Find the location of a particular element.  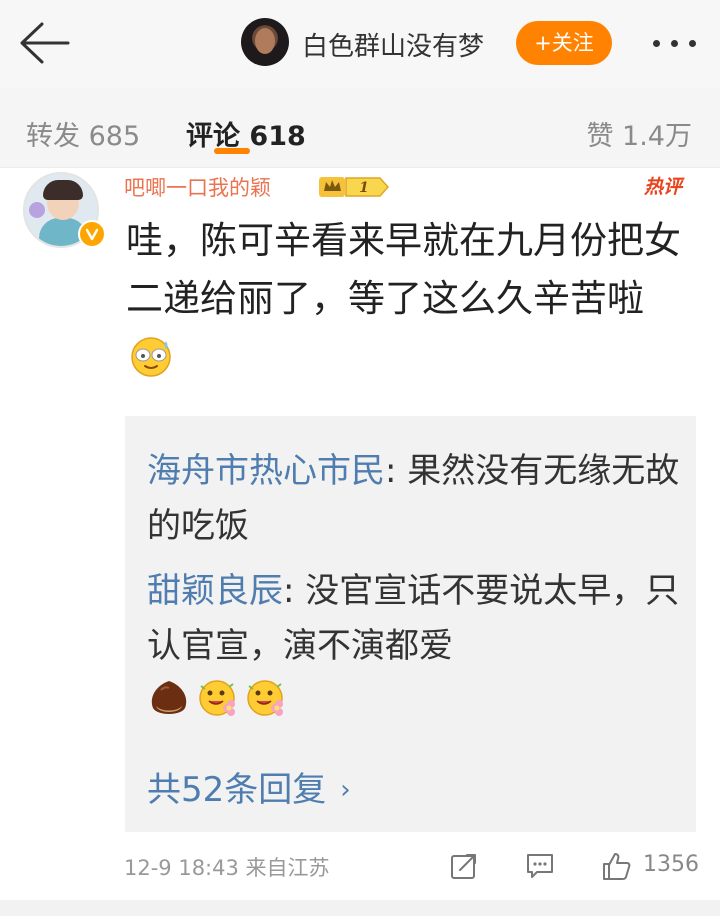

author-name: 白色群山没有梦 is located at coordinates (393, 44).